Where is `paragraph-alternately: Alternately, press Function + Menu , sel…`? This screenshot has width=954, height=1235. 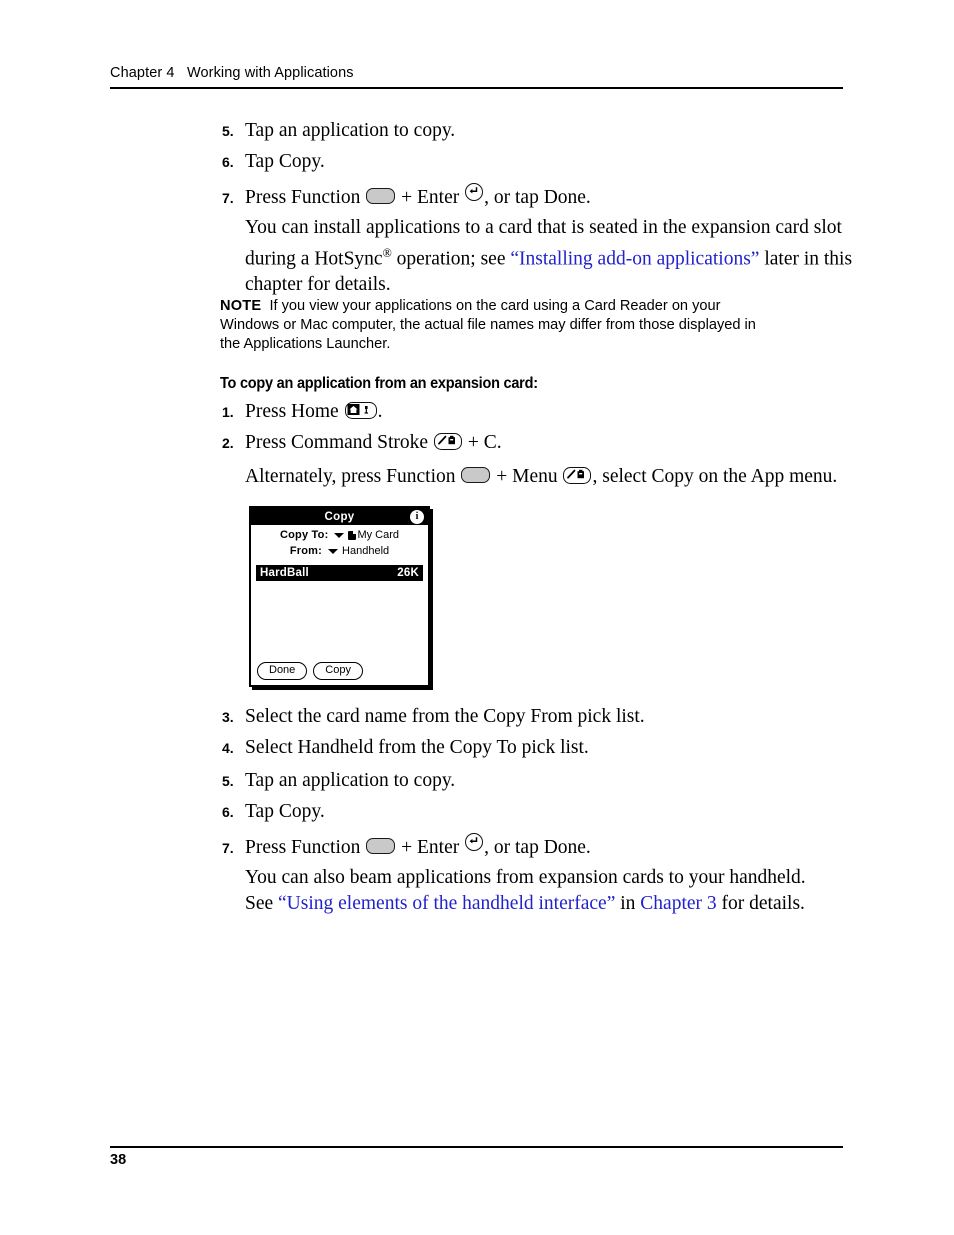 paragraph-alternately: Alternately, press Function + Menu , sel… is located at coordinates (545, 477).